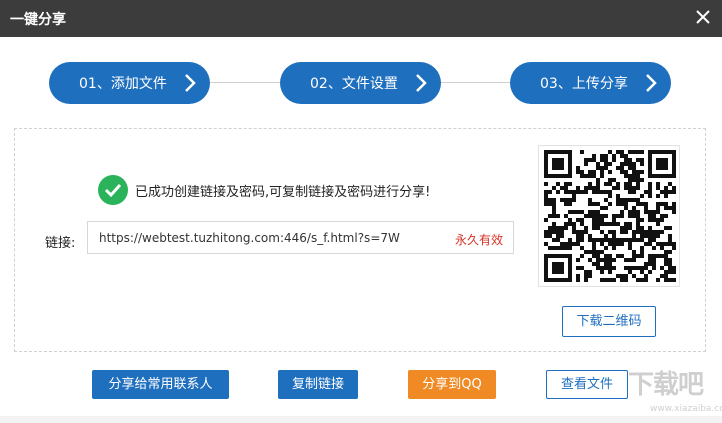  I want to click on step-add-files: 01、添加文件, so click(129, 83).